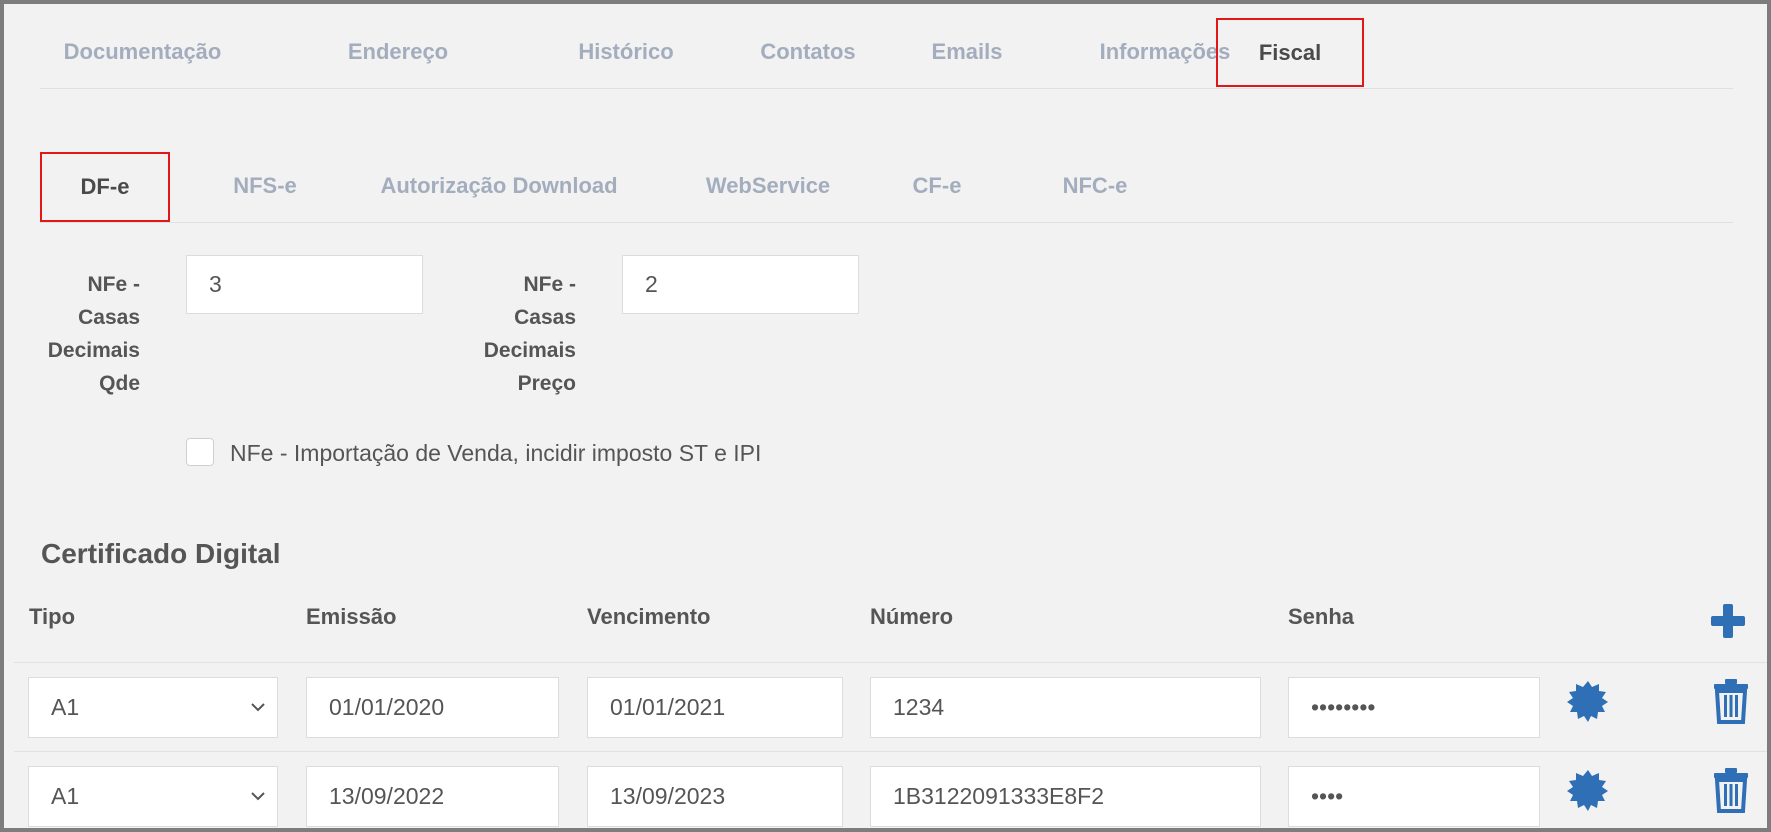  I want to click on col-header-numero: Número, so click(912, 616).